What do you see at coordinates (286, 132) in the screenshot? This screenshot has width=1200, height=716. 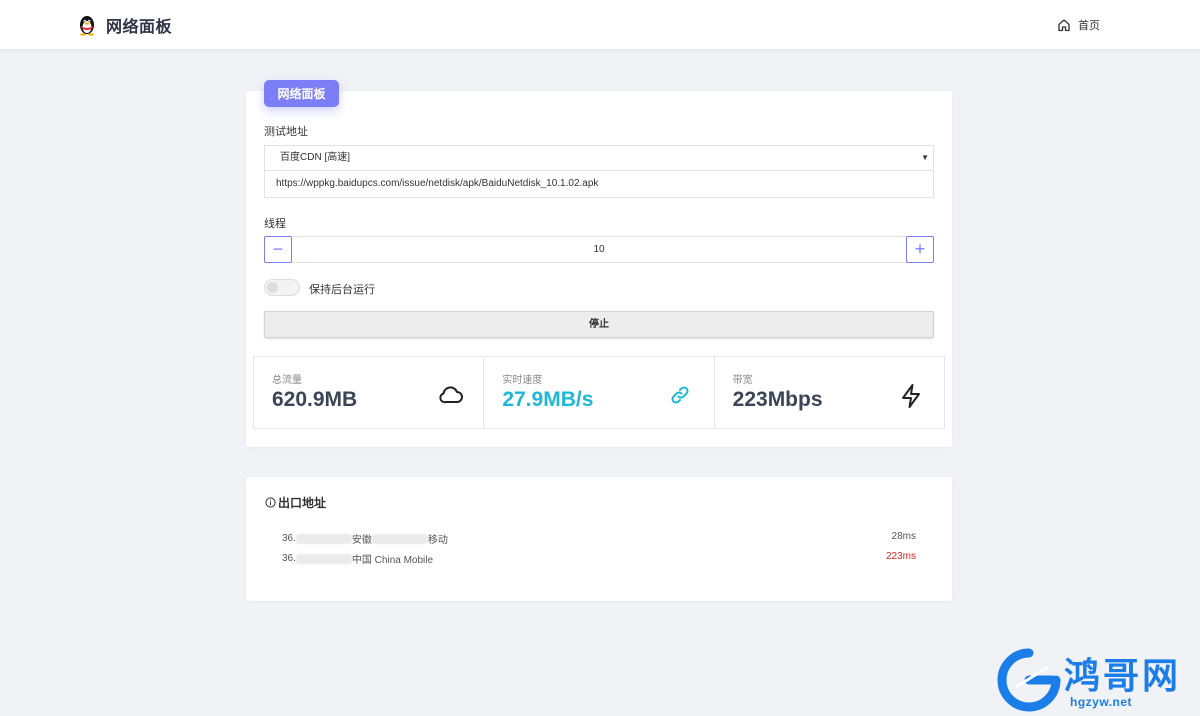 I see `test-address-label: 测试地址` at bounding box center [286, 132].